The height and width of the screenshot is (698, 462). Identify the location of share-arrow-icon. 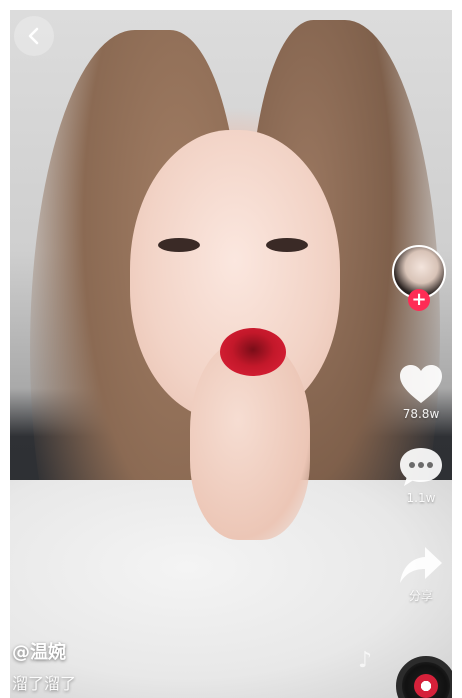
(421, 565).